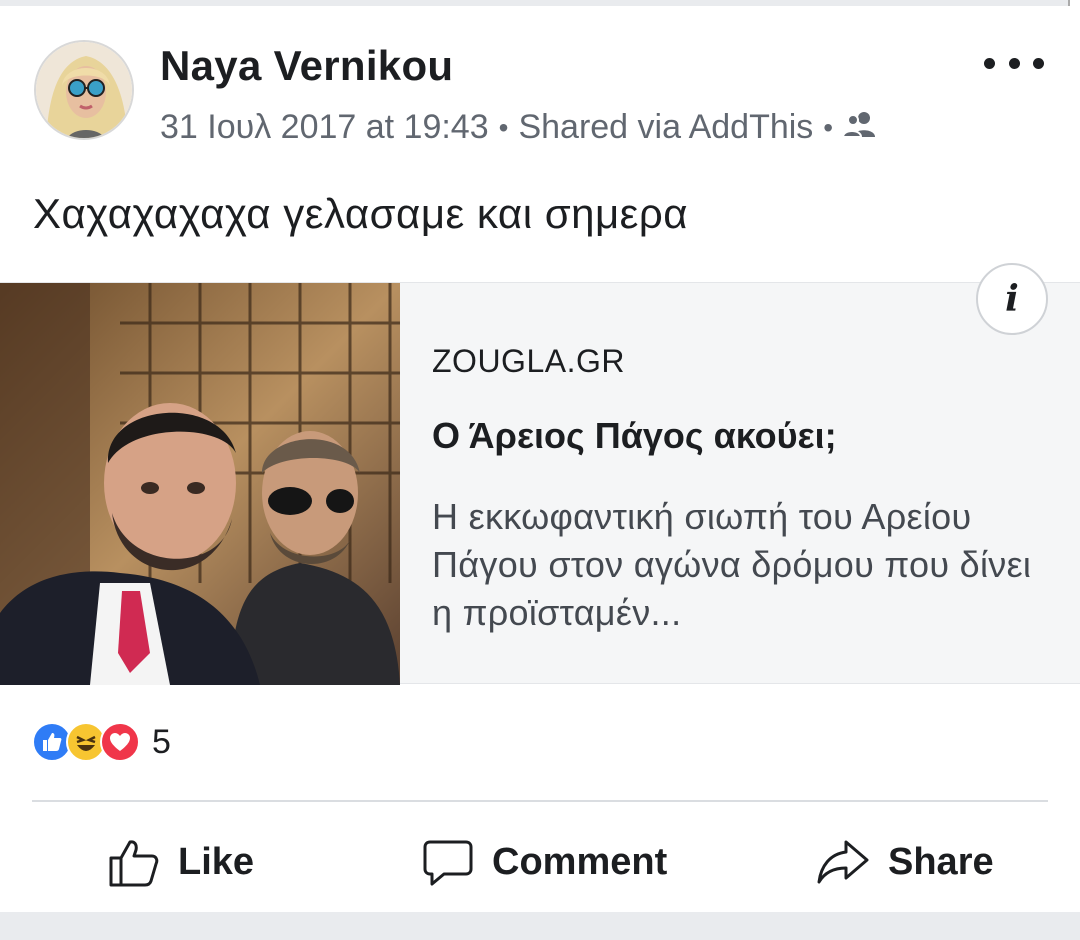  What do you see at coordinates (216, 861) in the screenshot?
I see `like-label: Like` at bounding box center [216, 861].